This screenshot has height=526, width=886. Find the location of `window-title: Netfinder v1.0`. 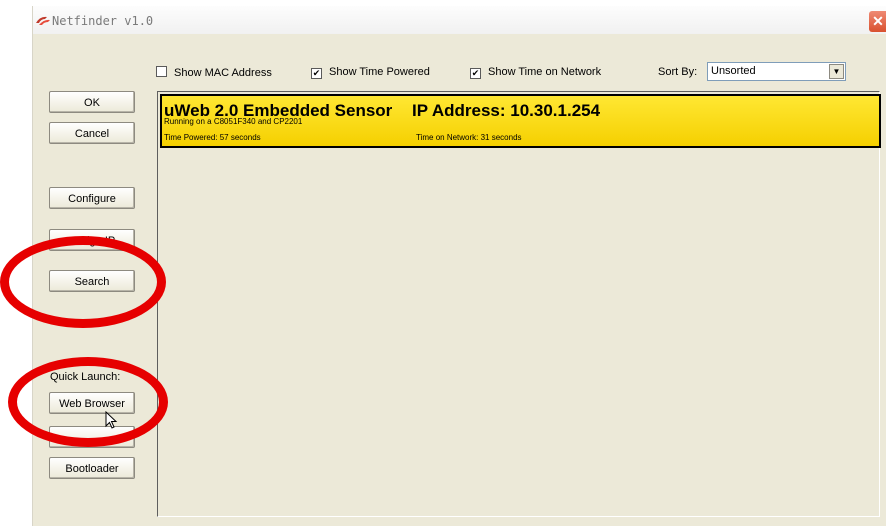

window-title: Netfinder v1.0 is located at coordinates (103, 21).